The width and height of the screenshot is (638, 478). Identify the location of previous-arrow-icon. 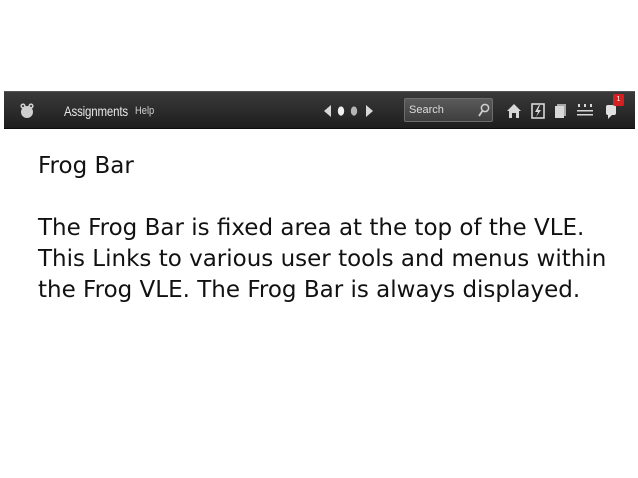
(327, 111).